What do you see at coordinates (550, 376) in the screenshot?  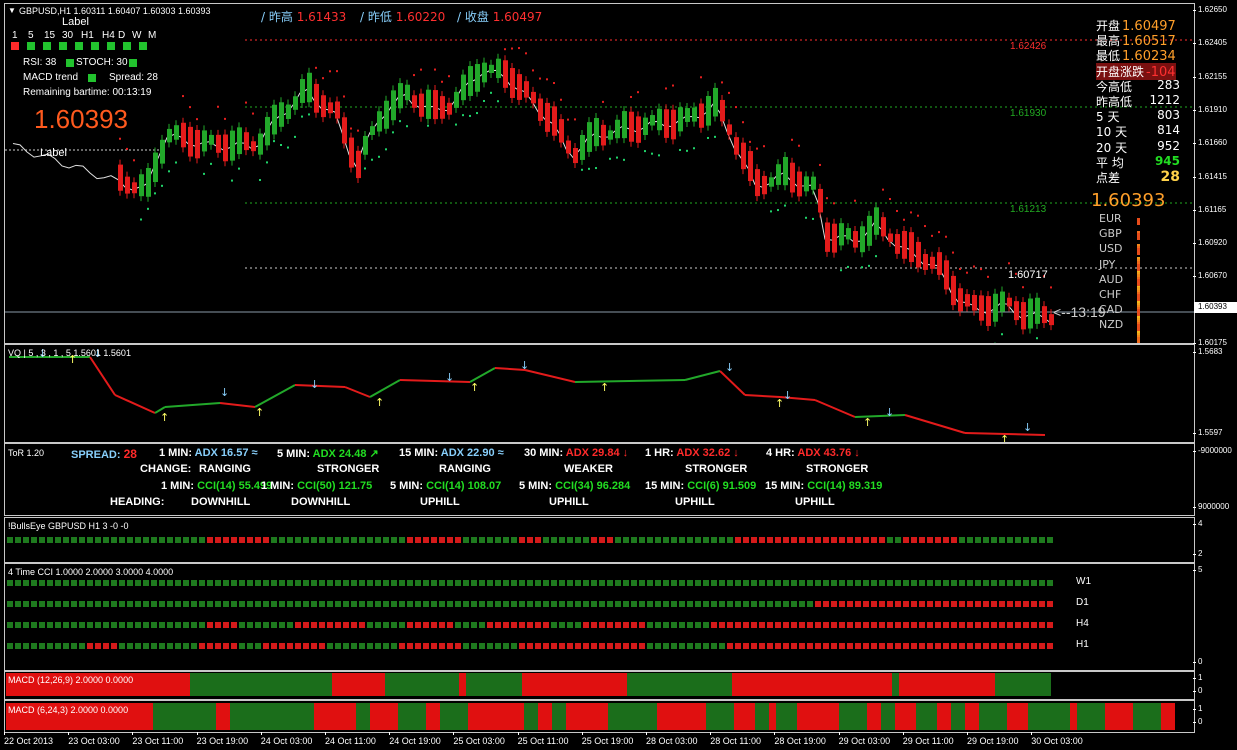 I see `vq-segment` at bounding box center [550, 376].